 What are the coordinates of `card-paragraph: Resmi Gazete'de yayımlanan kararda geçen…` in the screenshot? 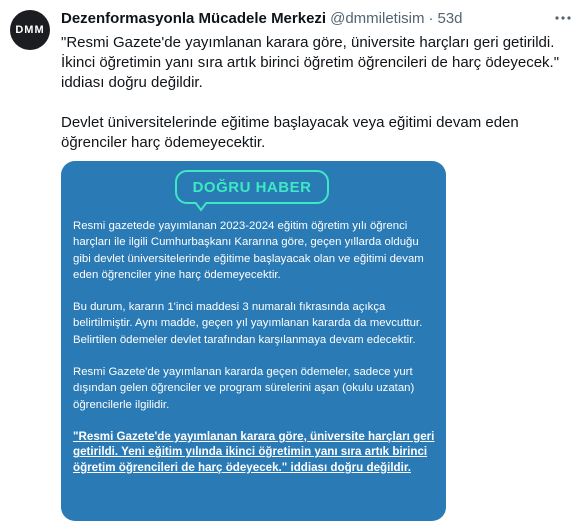 It's located at (244, 388).